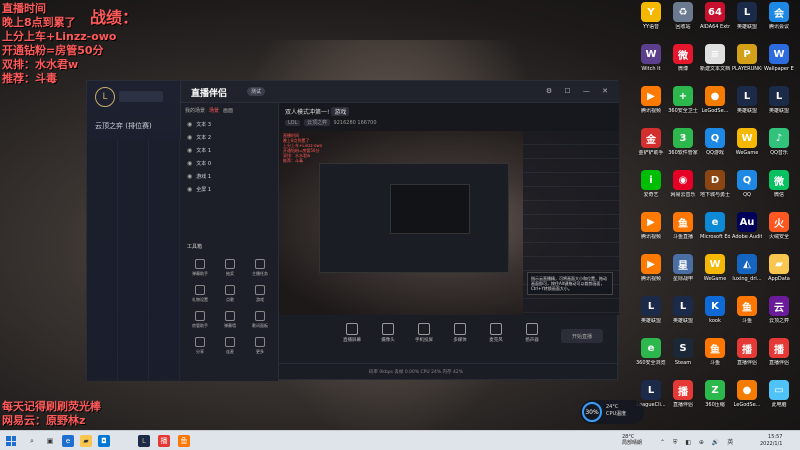 This screenshot has height=450, width=800. Describe the element at coordinates (698, 442) in the screenshot. I see `system-tray: ⌃ ⛨ ◧ ⊕ 🔊 英` at that location.